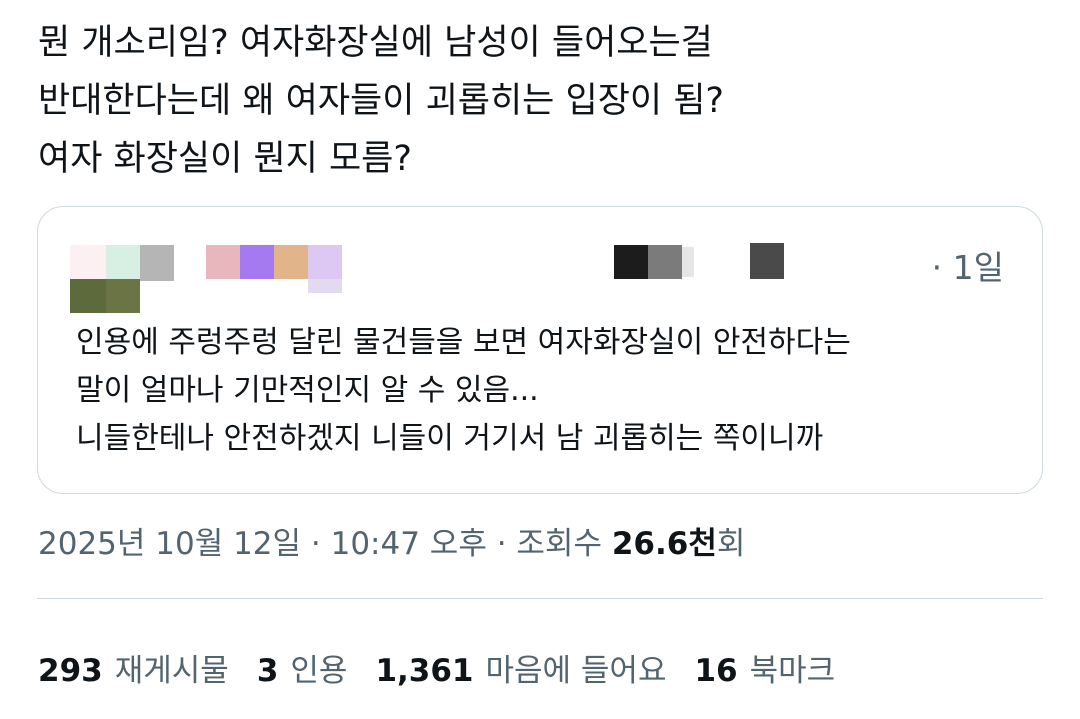  What do you see at coordinates (463, 342) in the screenshot?
I see `quote-line: 인용에 주렁주렁 달린 물건들을 보면 여자화장실이 안전하다는` at bounding box center [463, 342].